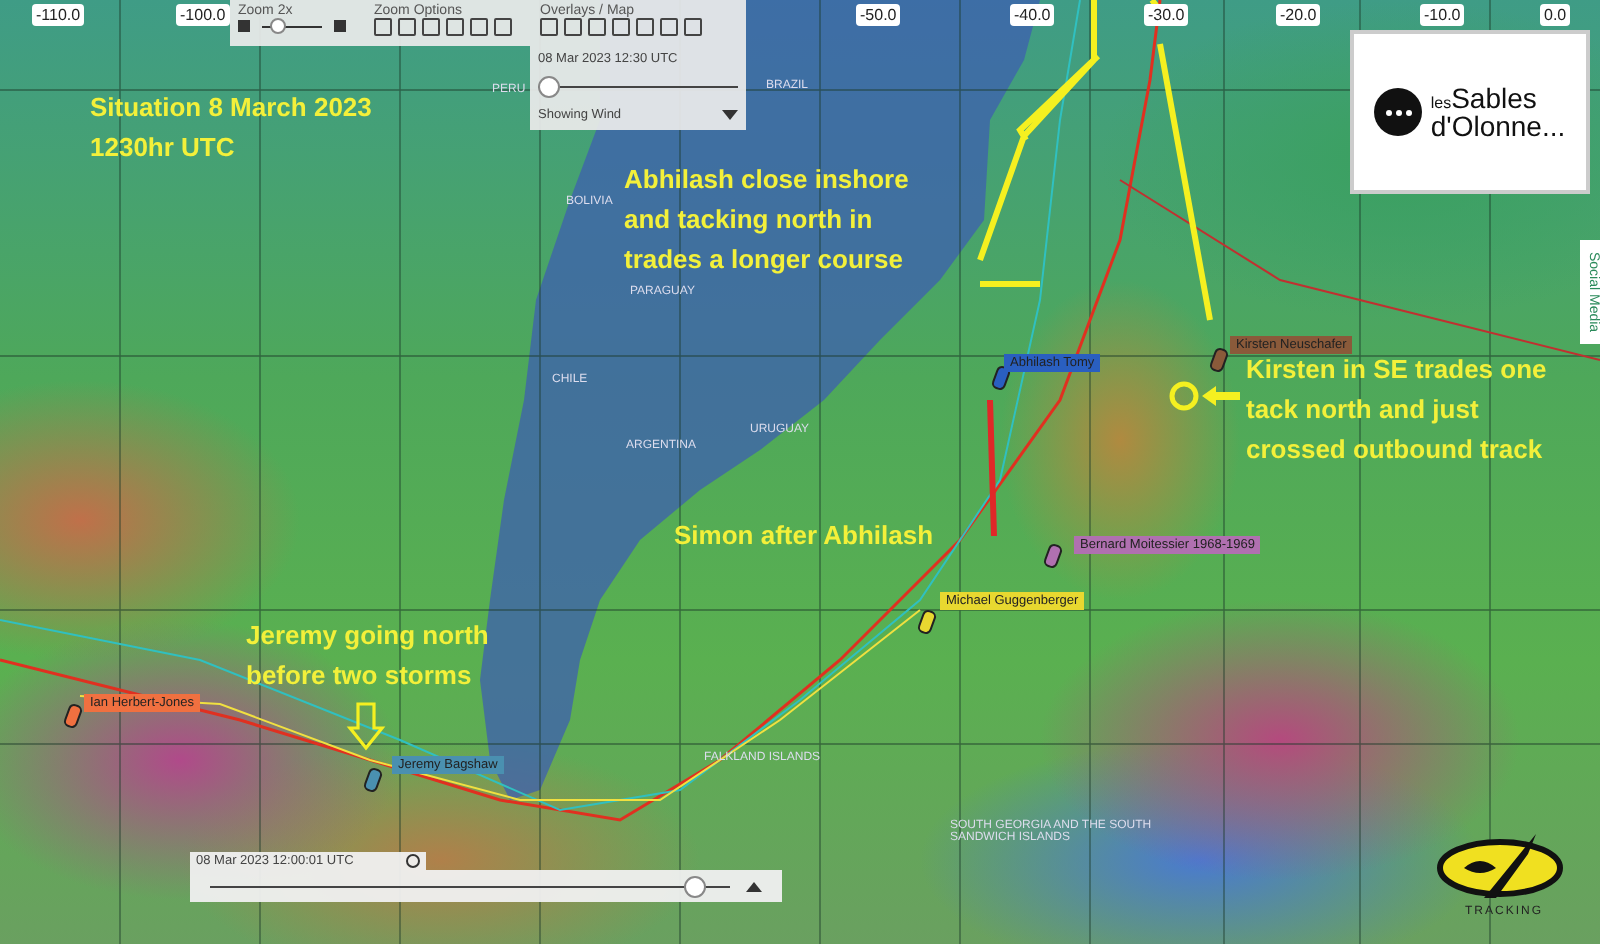 This screenshot has height=944, width=1600. What do you see at coordinates (1396, 410) in the screenshot?
I see `annotation-text: Kirsten in SE trades one tack north and just crossed outbound track` at bounding box center [1396, 410].